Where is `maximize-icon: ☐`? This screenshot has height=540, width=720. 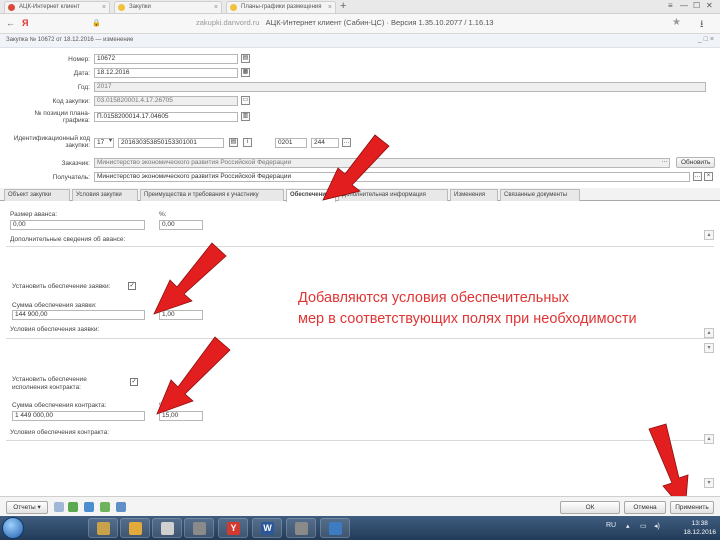 maximize-icon: ☐ is located at coordinates (696, 5).